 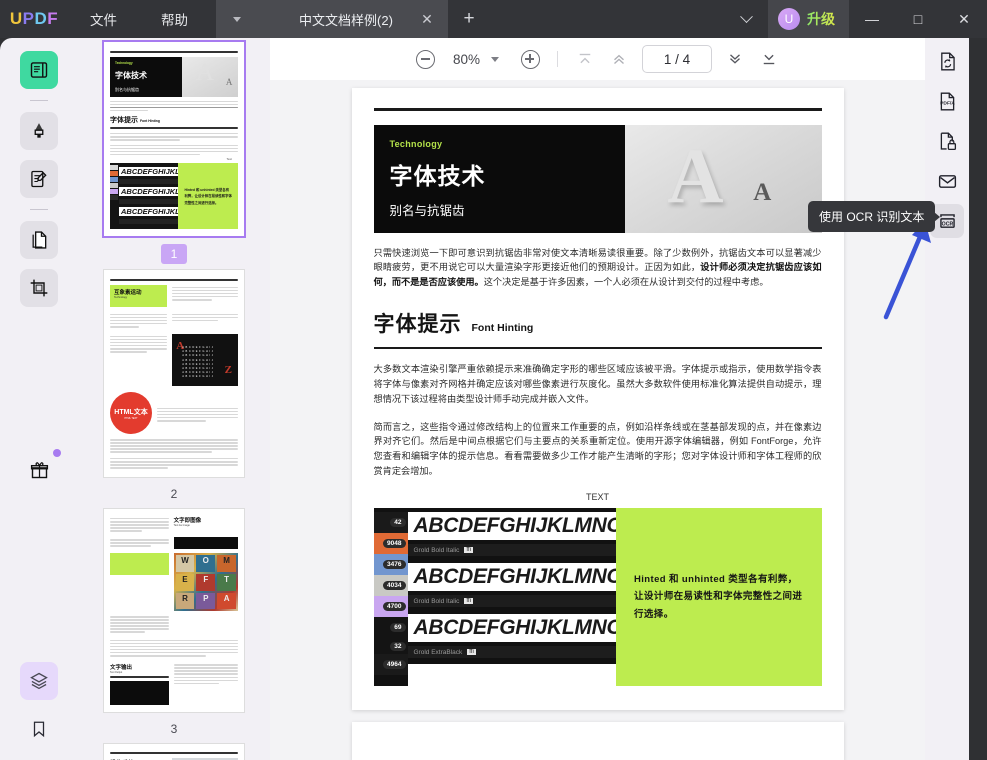 I want to click on maximize-button: □, so click(x=918, y=19).